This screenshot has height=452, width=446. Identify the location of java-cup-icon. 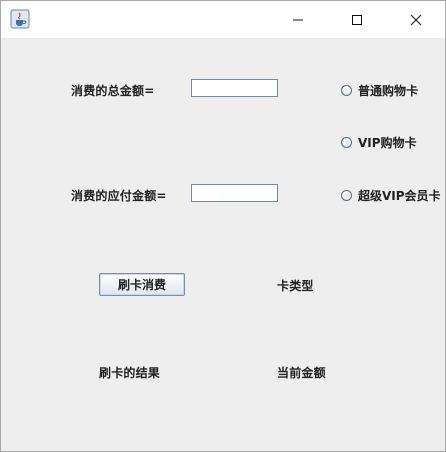
(20, 19).